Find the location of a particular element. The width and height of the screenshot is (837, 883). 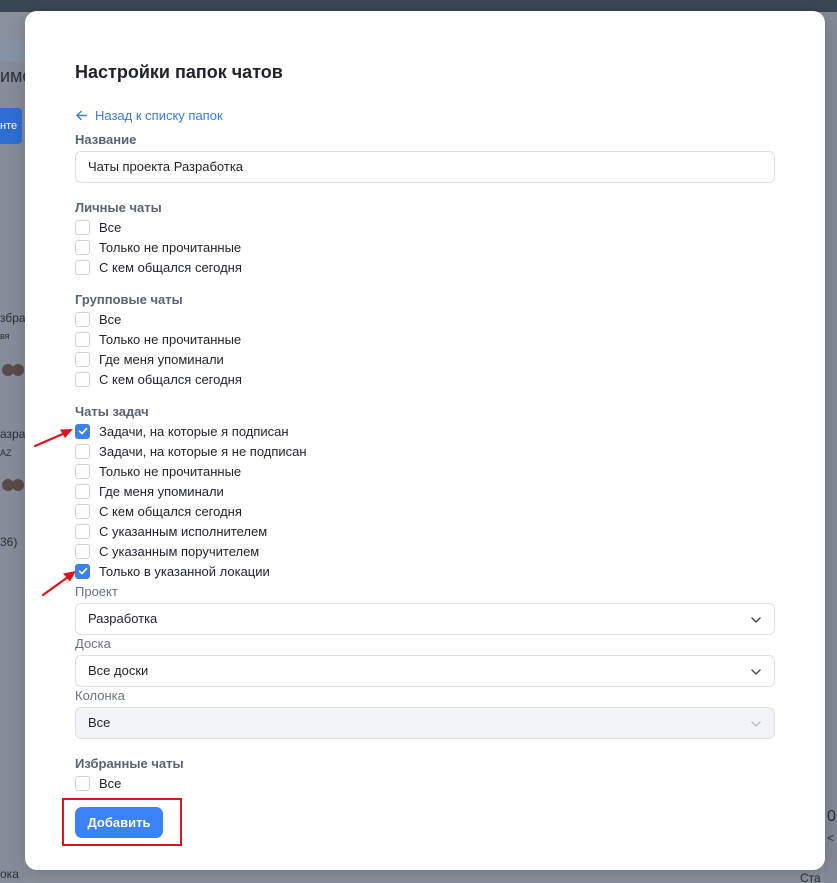

task-chats-heading: Чаты задач is located at coordinates (112, 411).